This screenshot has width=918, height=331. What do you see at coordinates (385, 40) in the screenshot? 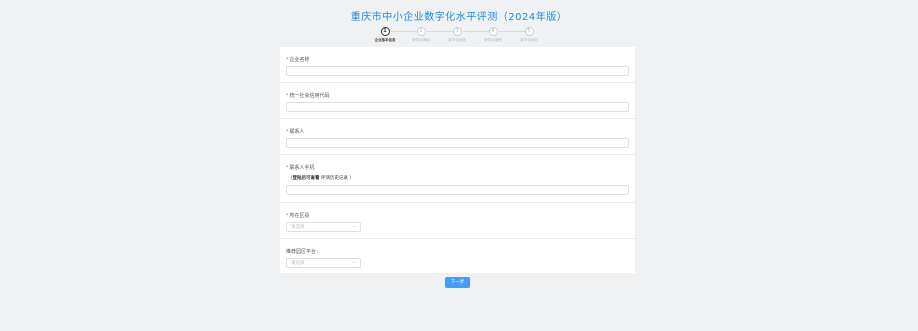
I see `step-label: 企业基本信息` at bounding box center [385, 40].